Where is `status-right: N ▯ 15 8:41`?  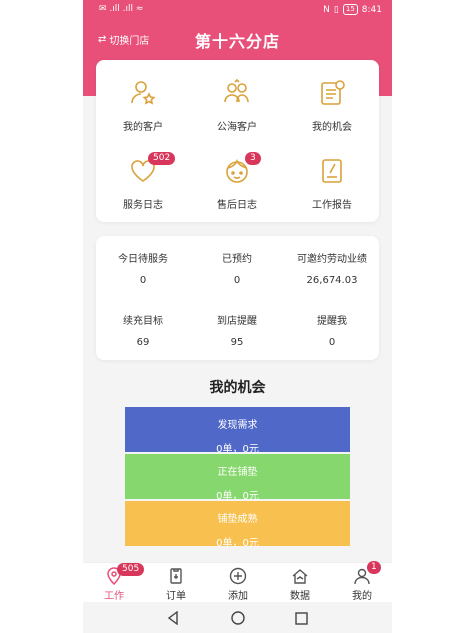 status-right: N ▯ 15 8:41 is located at coordinates (352, 9).